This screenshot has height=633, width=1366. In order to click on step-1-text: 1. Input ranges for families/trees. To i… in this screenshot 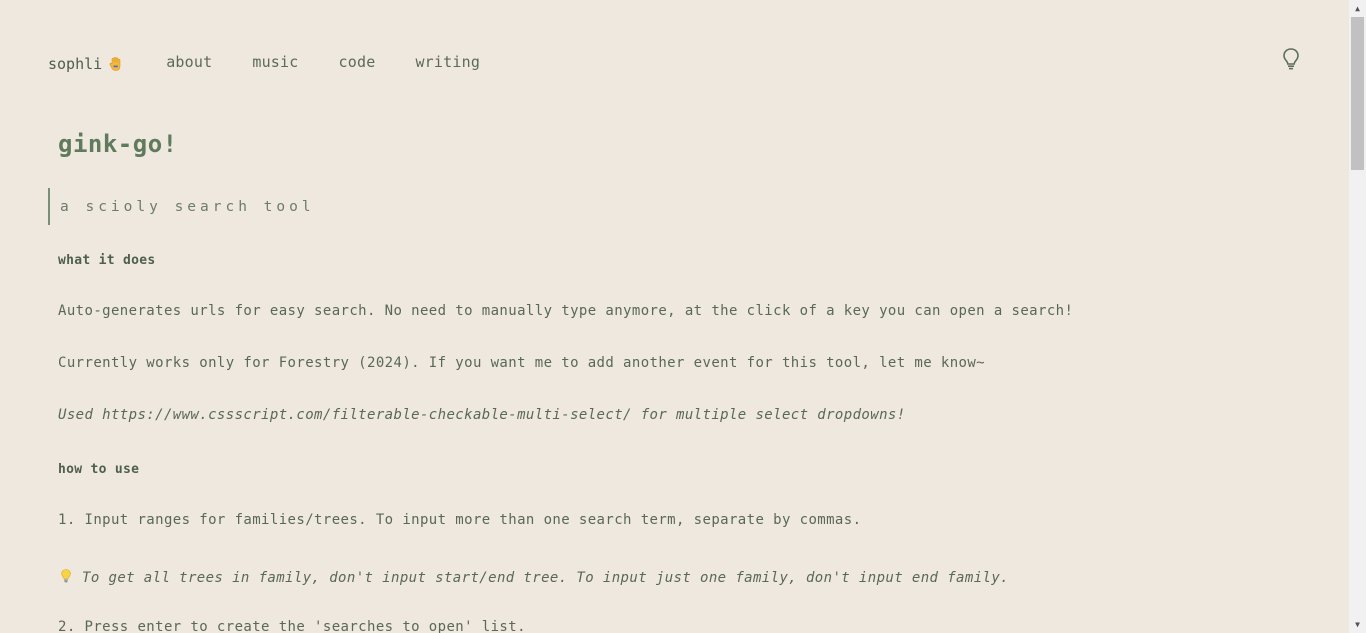, I will do `click(460, 520)`.